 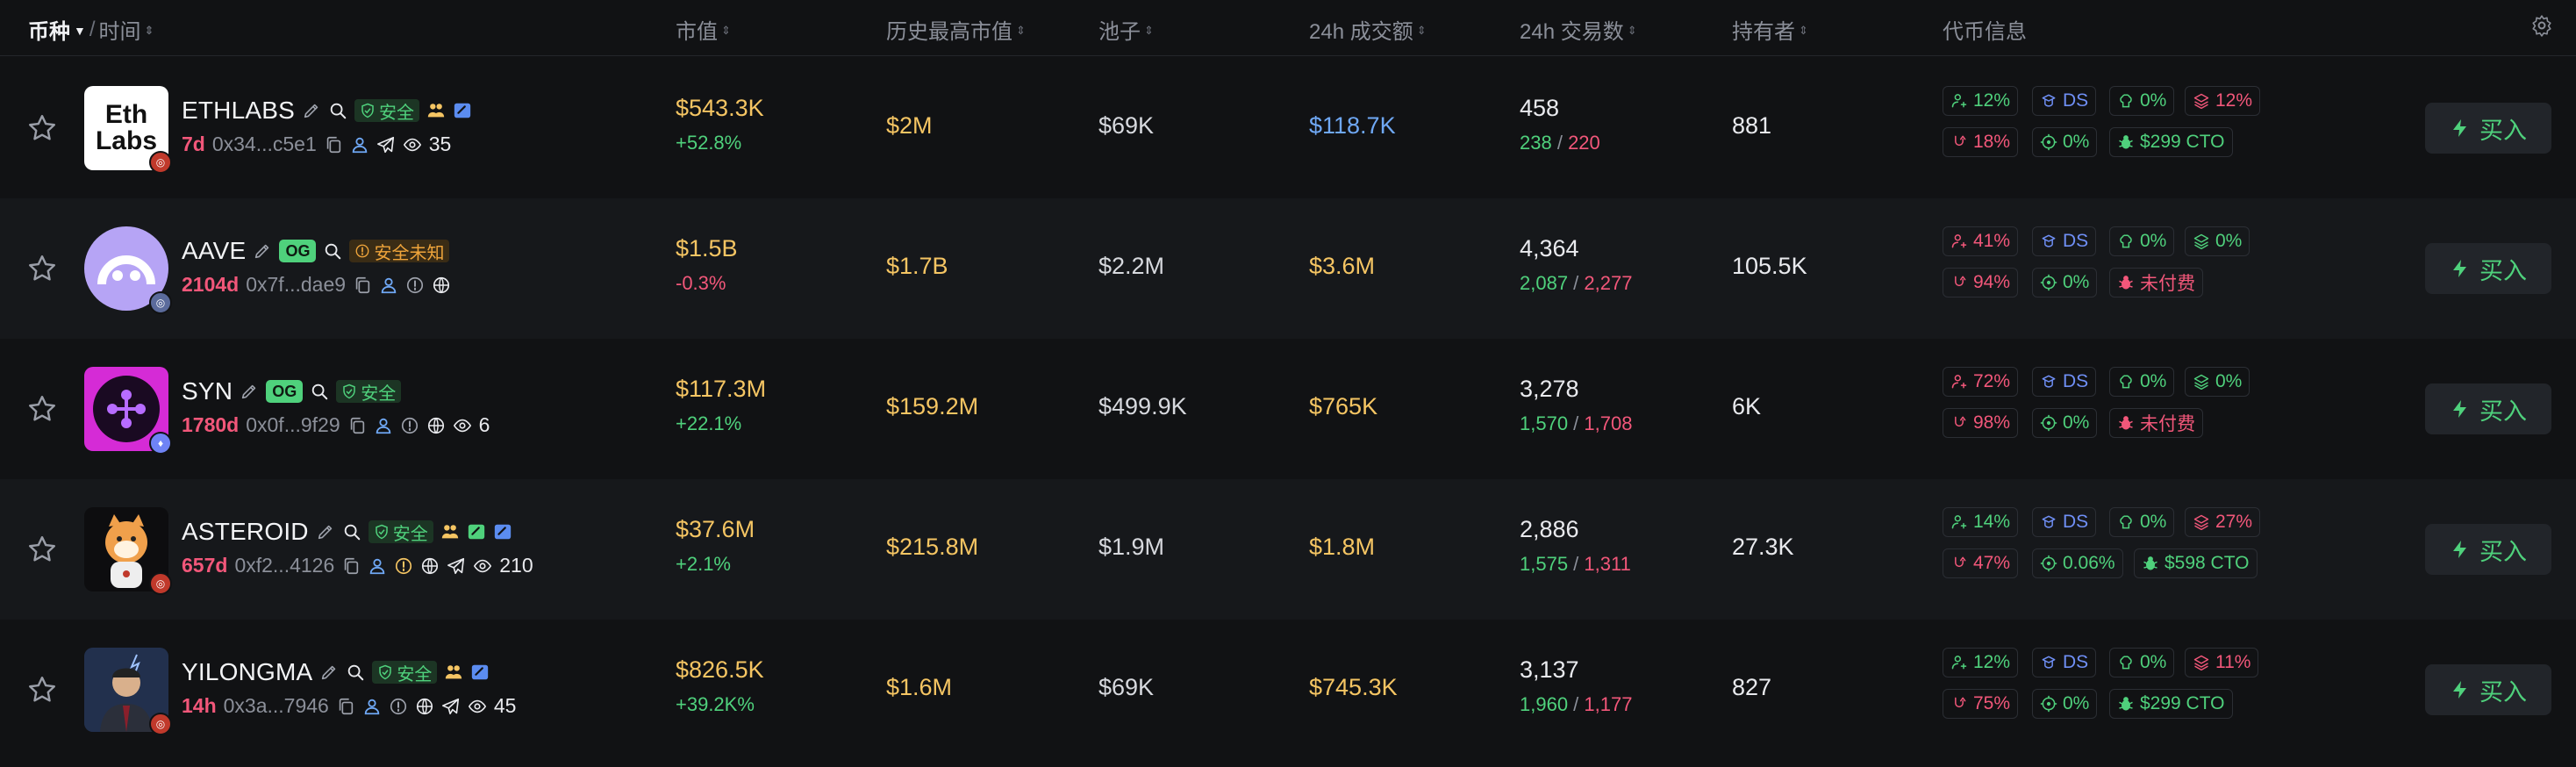 I want to click on info-chip: 41%, so click(x=1981, y=241).